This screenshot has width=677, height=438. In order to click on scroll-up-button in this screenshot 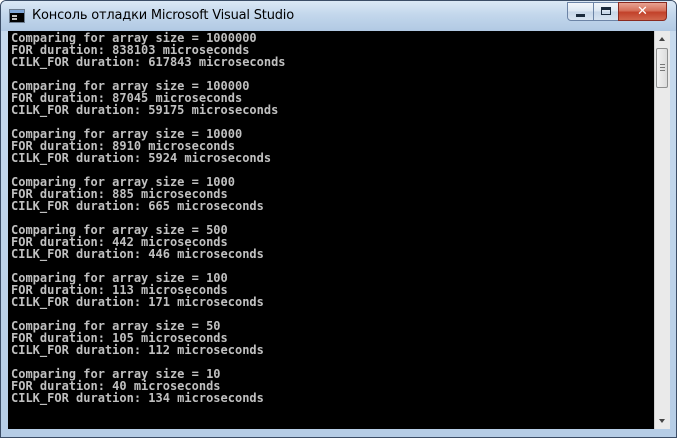, I will do `click(662, 39)`.